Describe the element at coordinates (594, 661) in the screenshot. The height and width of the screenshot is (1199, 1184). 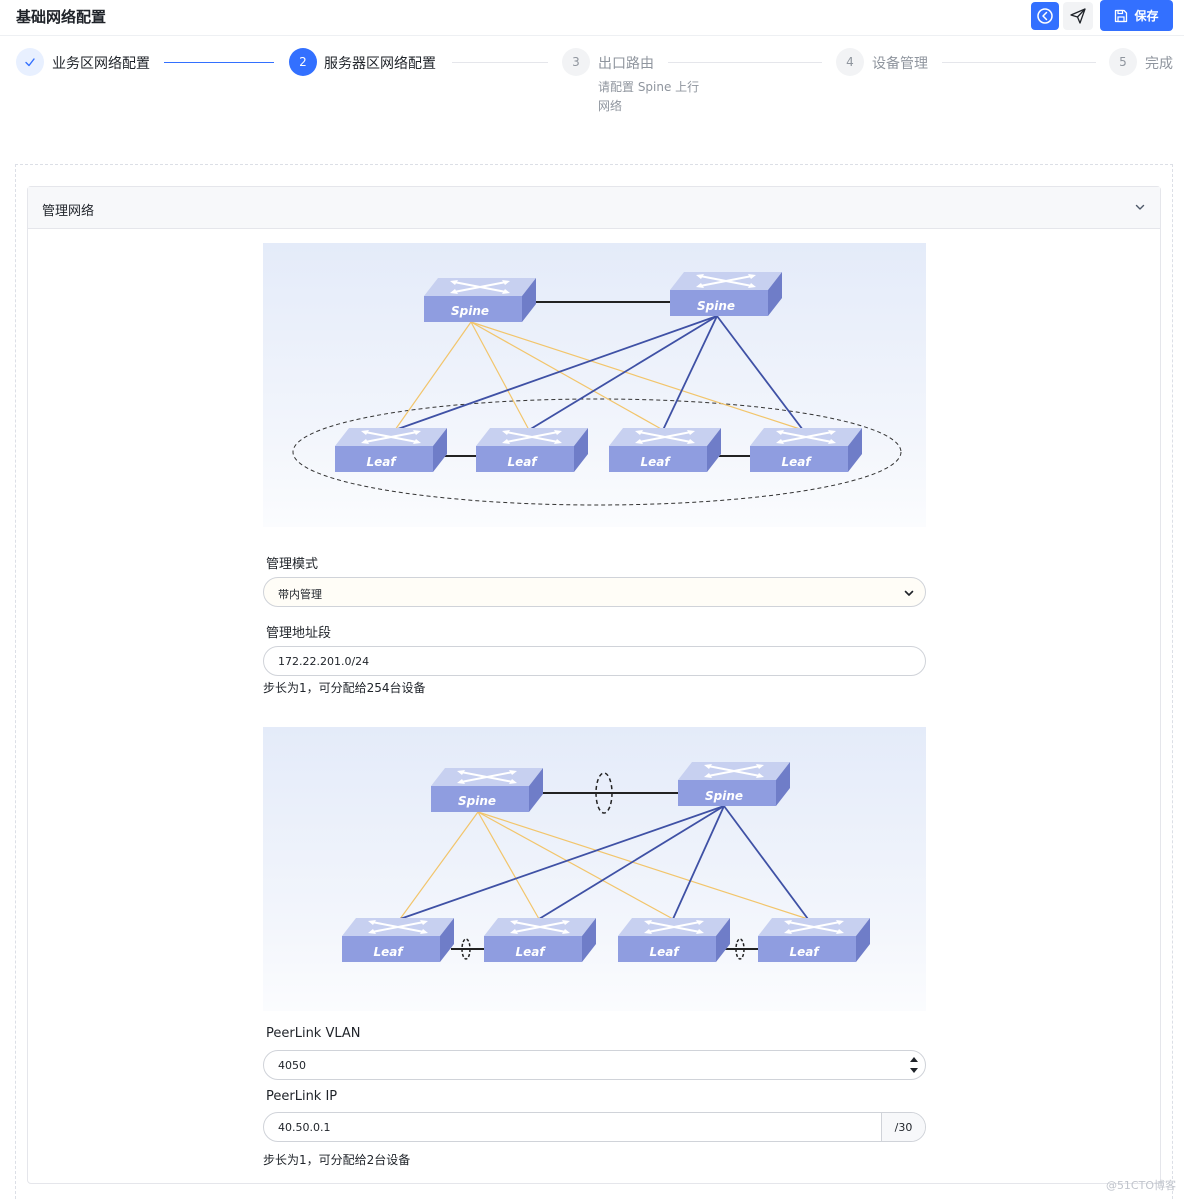
I see `mgmt-addr-input: 172.22.201.0/24` at that location.